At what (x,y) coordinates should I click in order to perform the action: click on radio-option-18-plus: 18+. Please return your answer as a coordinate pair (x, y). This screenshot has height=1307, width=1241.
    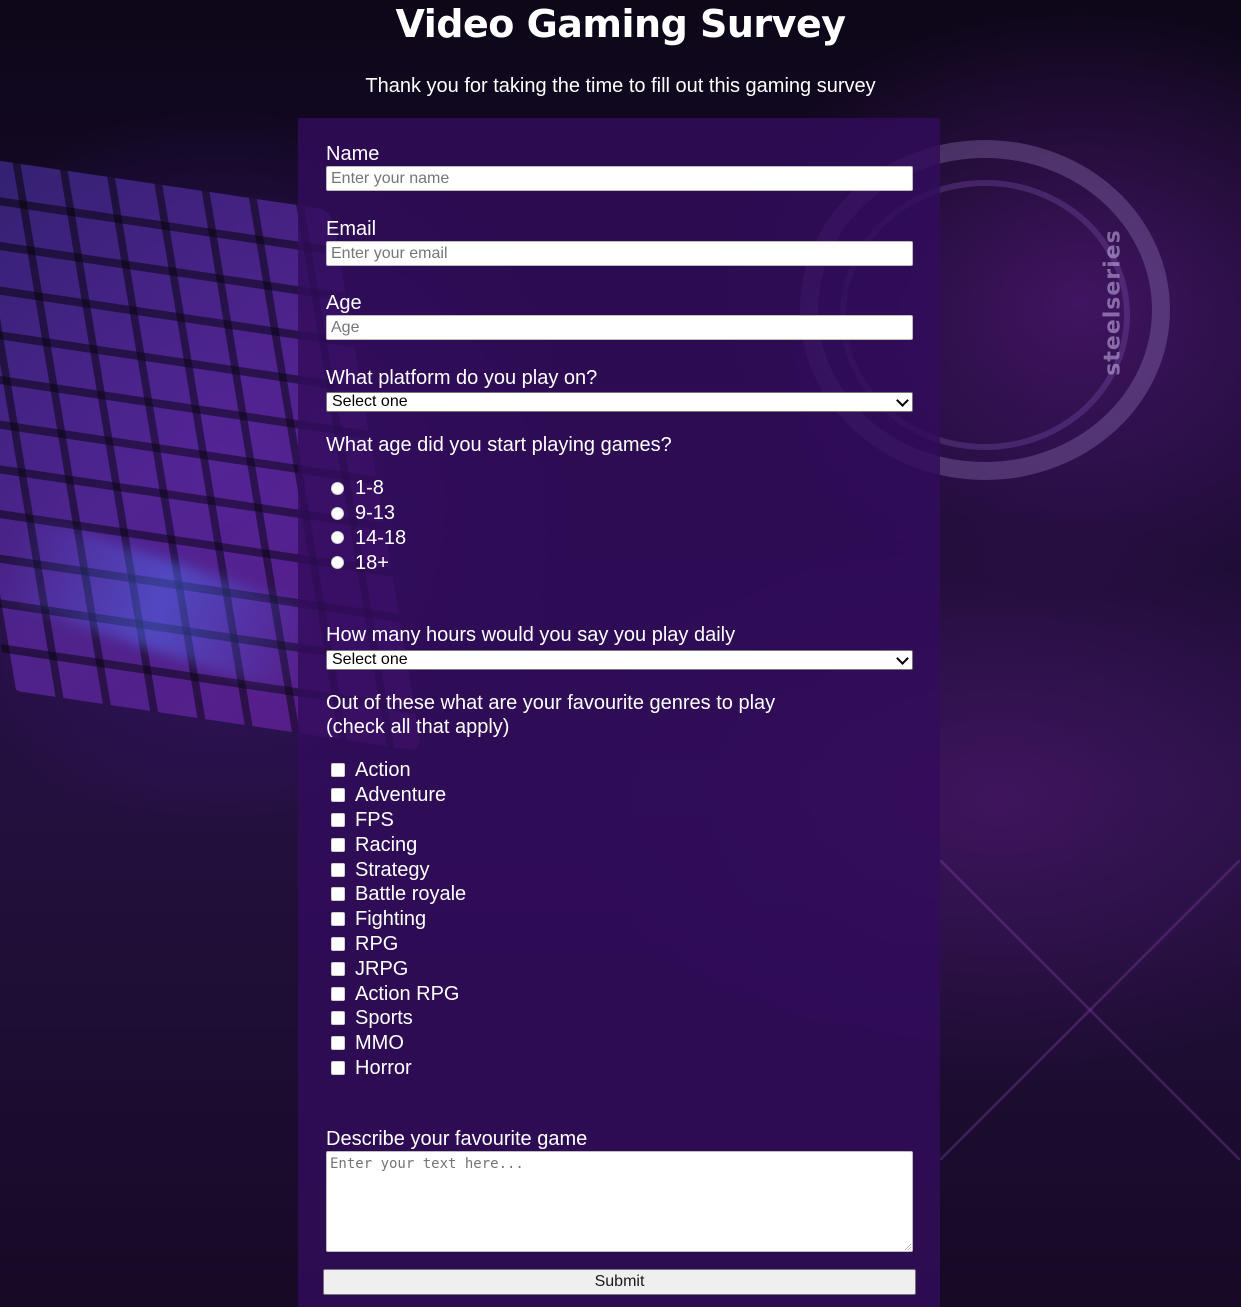
    Looking at the image, I should click on (368, 562).